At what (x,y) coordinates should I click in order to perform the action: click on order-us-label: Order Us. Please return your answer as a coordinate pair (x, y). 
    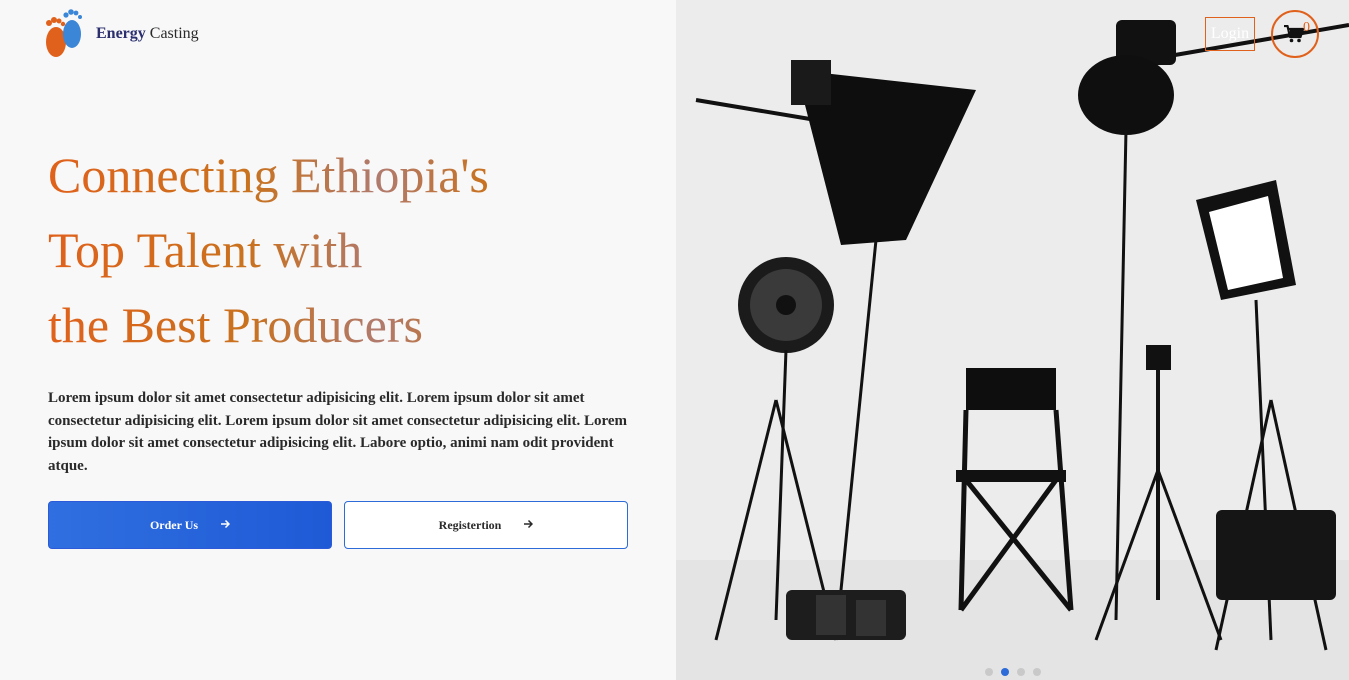
    Looking at the image, I should click on (174, 524).